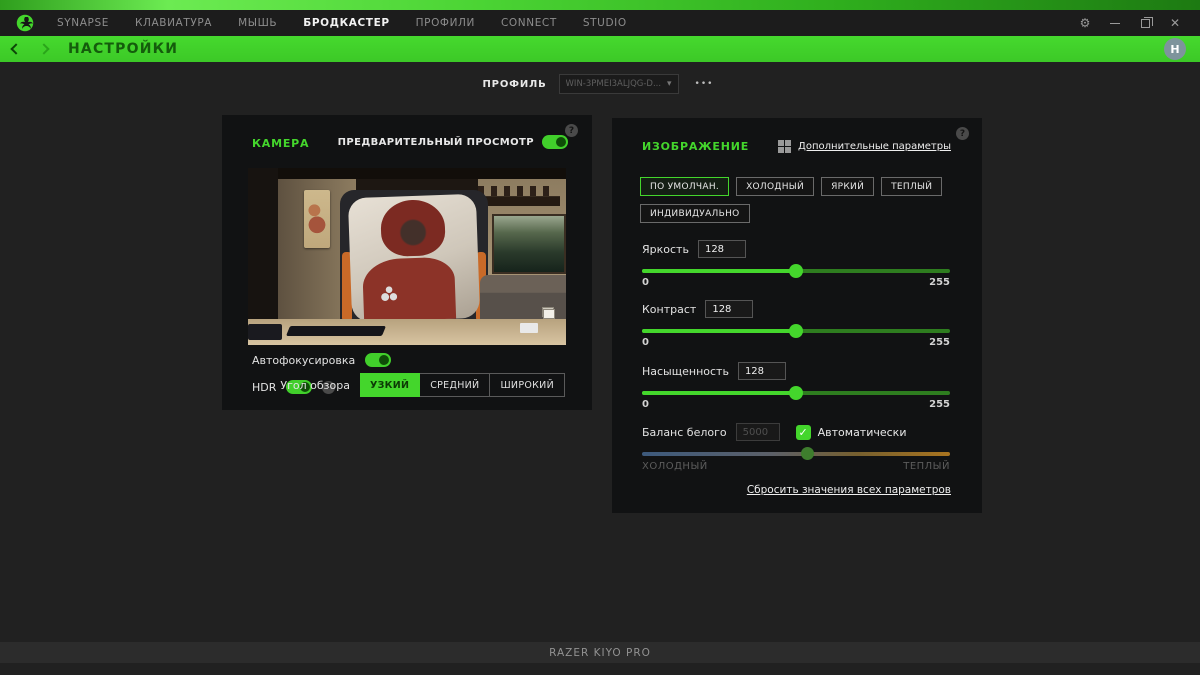 This screenshot has height=675, width=1200. What do you see at coordinates (848, 186) in the screenshot?
I see `preset-bright-button: ЯРКИЙ` at bounding box center [848, 186].